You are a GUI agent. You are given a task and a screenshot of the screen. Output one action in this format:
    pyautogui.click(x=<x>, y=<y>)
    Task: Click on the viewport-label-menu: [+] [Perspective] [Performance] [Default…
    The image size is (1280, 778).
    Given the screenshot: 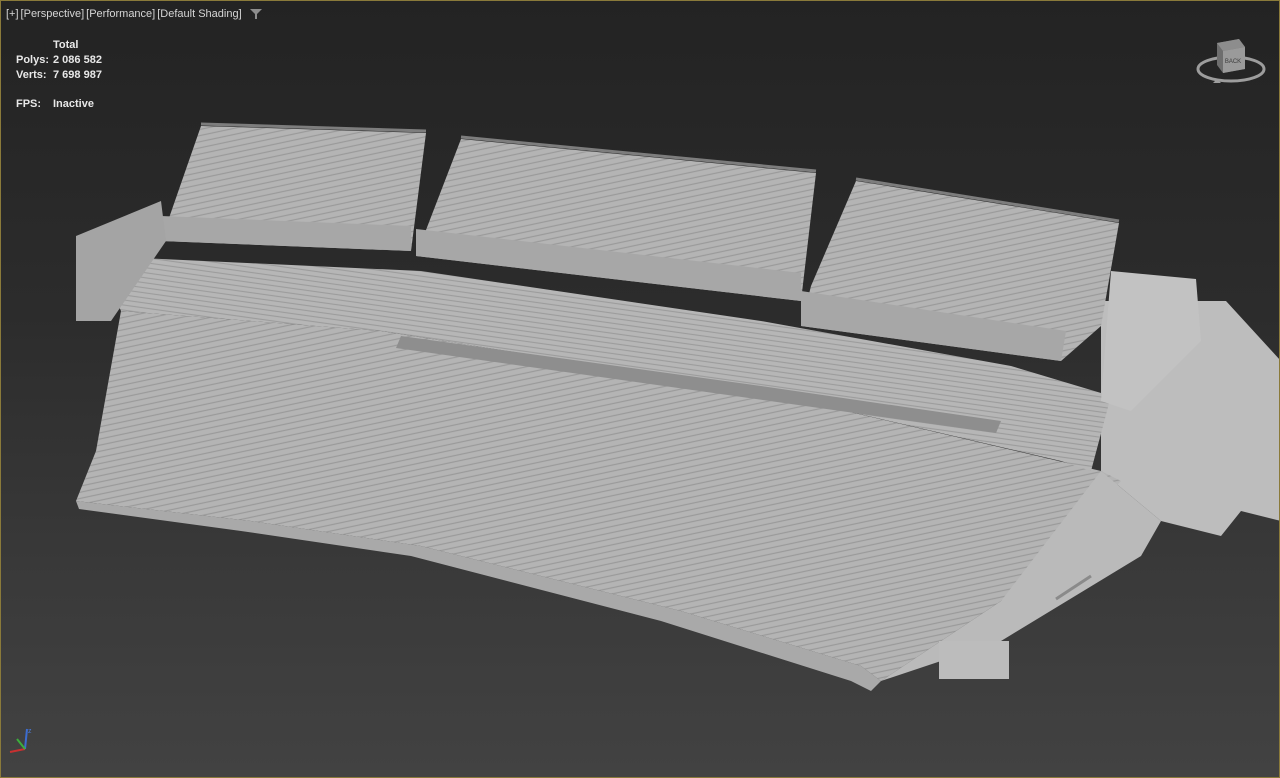 What is the action you would take?
    pyautogui.click(x=134, y=14)
    